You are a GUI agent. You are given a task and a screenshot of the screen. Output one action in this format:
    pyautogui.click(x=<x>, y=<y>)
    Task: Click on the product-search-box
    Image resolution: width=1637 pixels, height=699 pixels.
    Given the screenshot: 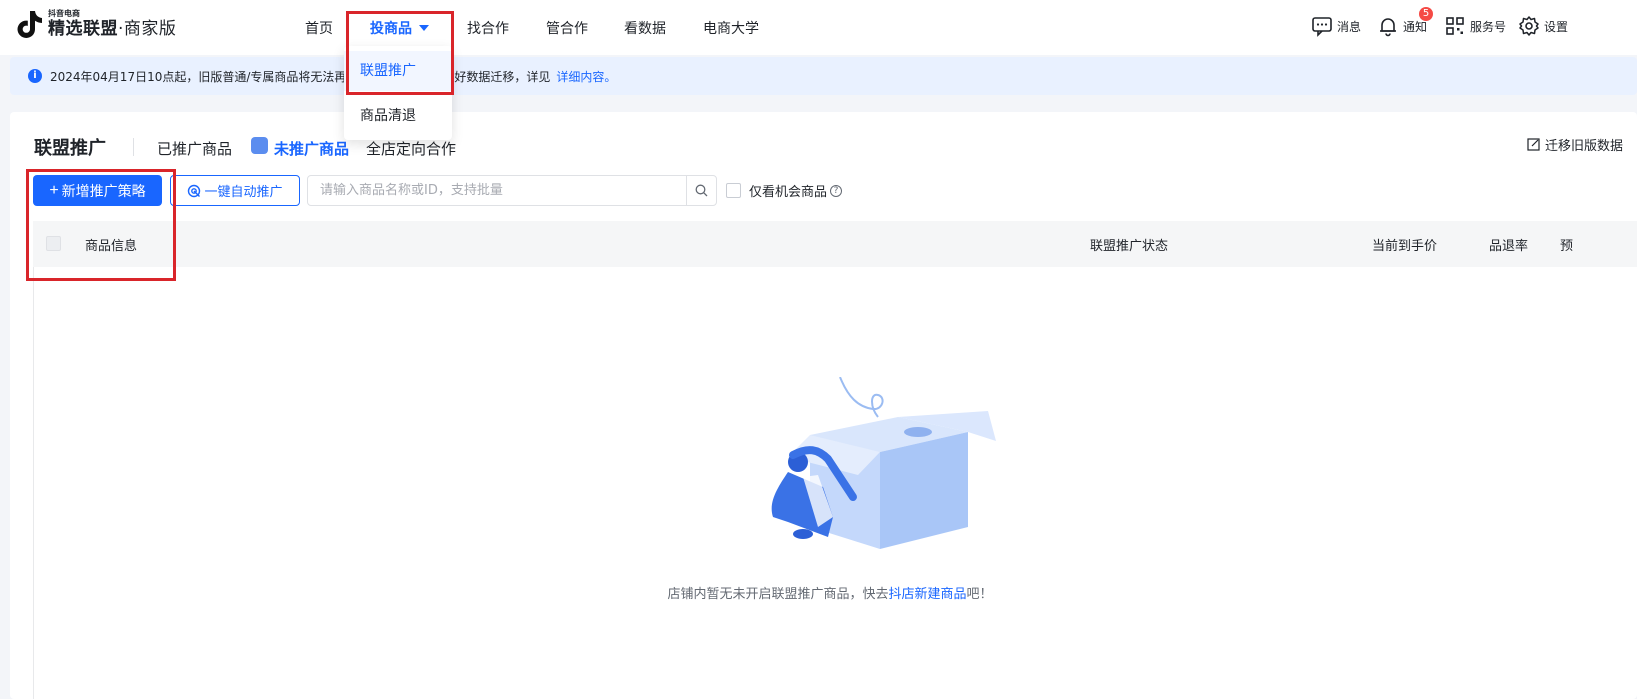 What is the action you would take?
    pyautogui.click(x=512, y=190)
    